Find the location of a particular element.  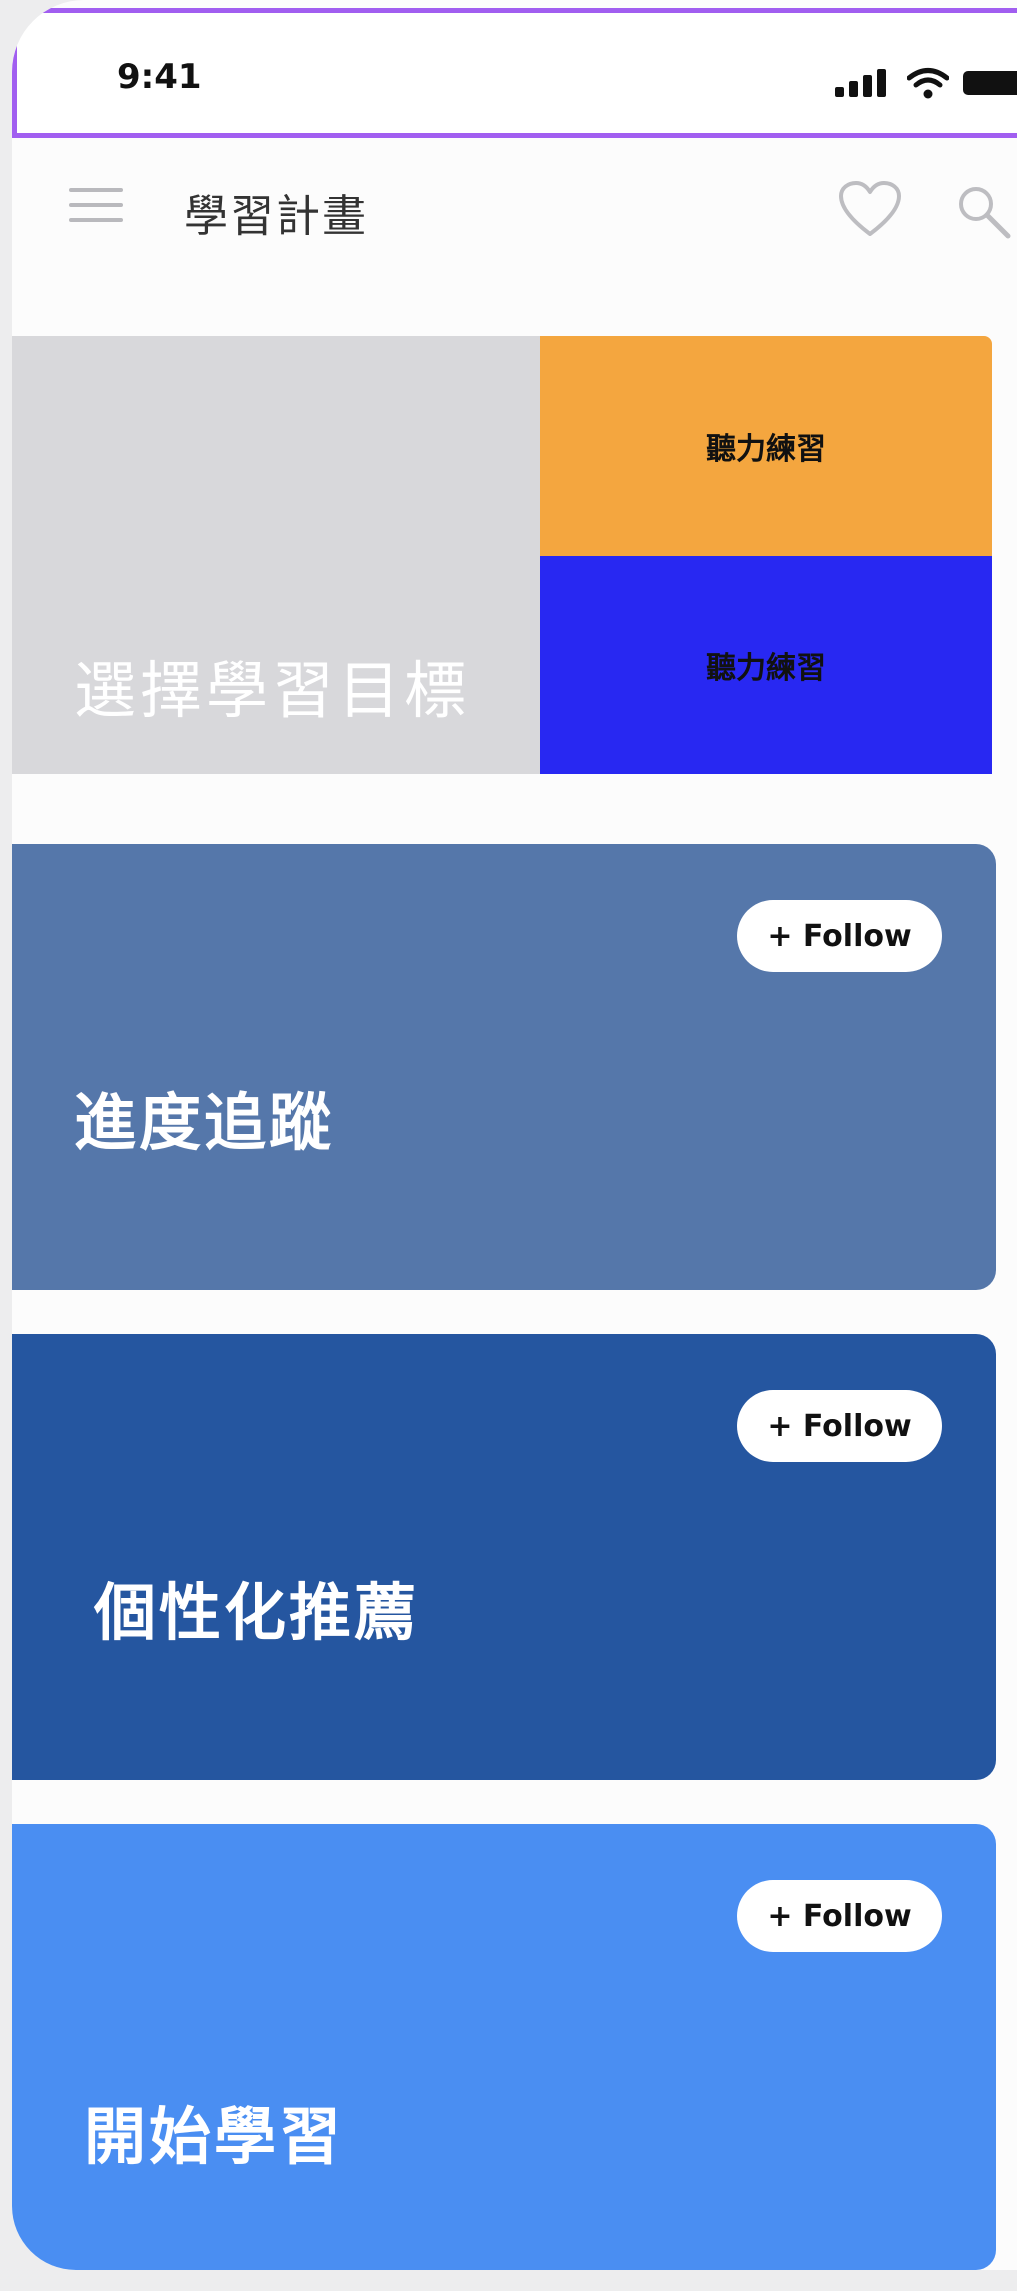

wifi-icon is located at coordinates (928, 83).